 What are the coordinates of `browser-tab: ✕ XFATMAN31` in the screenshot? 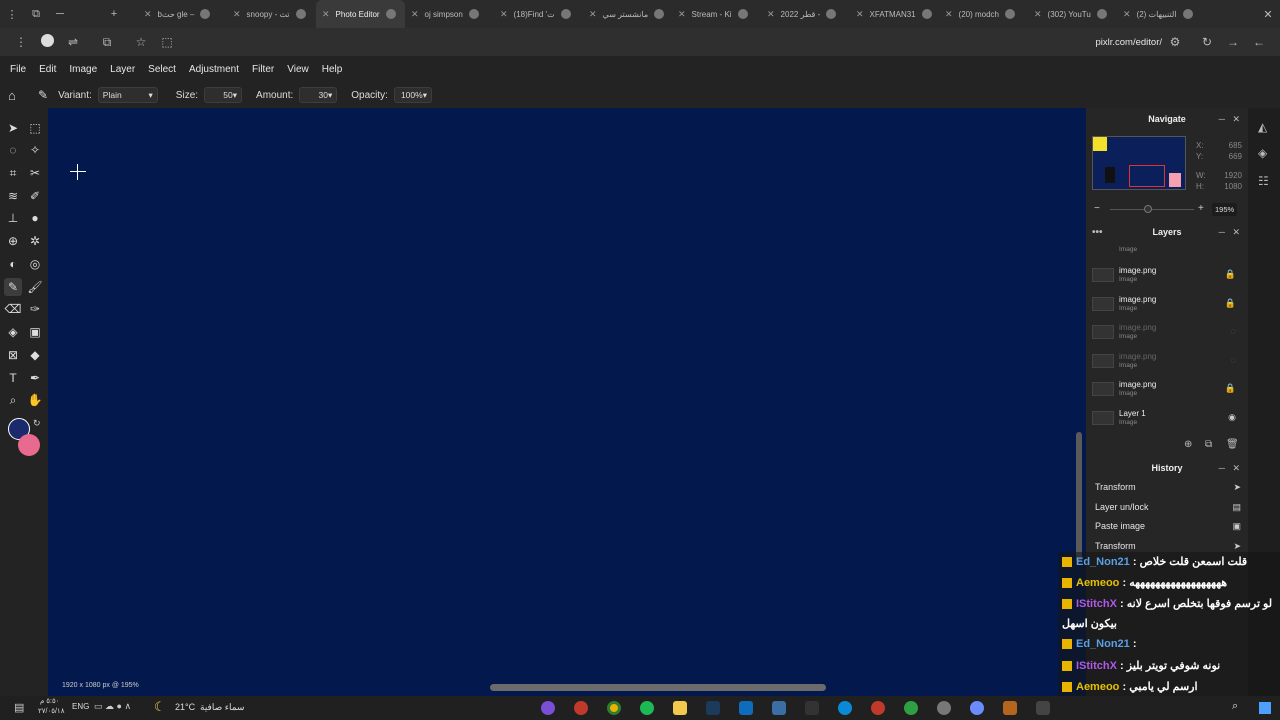 It's located at (894, 14).